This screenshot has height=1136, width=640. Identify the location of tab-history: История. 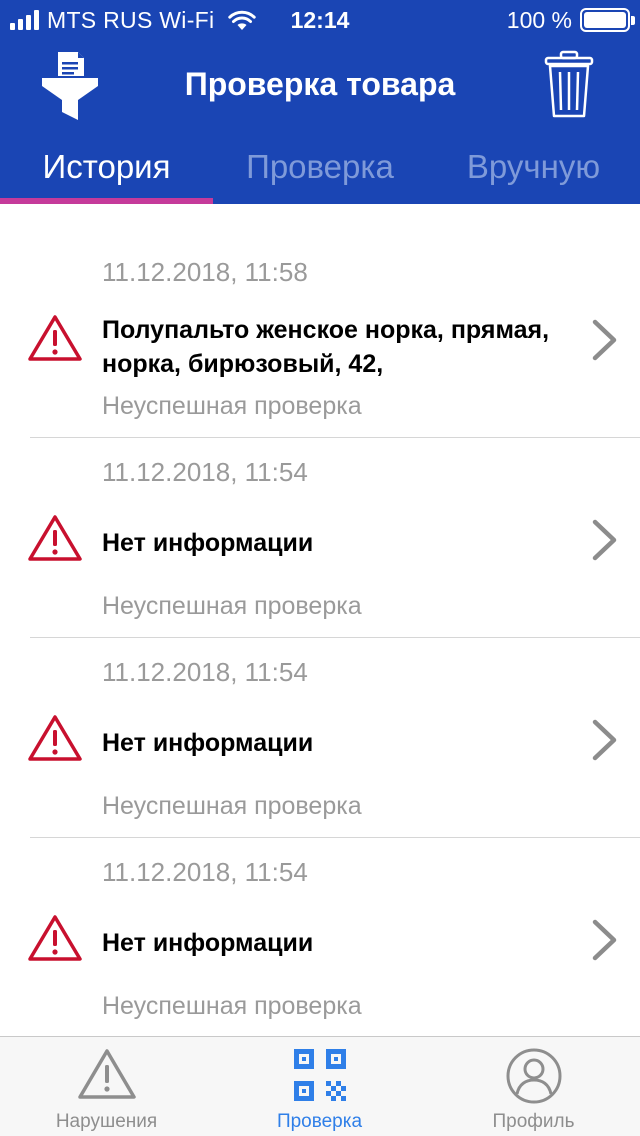
(106, 167).